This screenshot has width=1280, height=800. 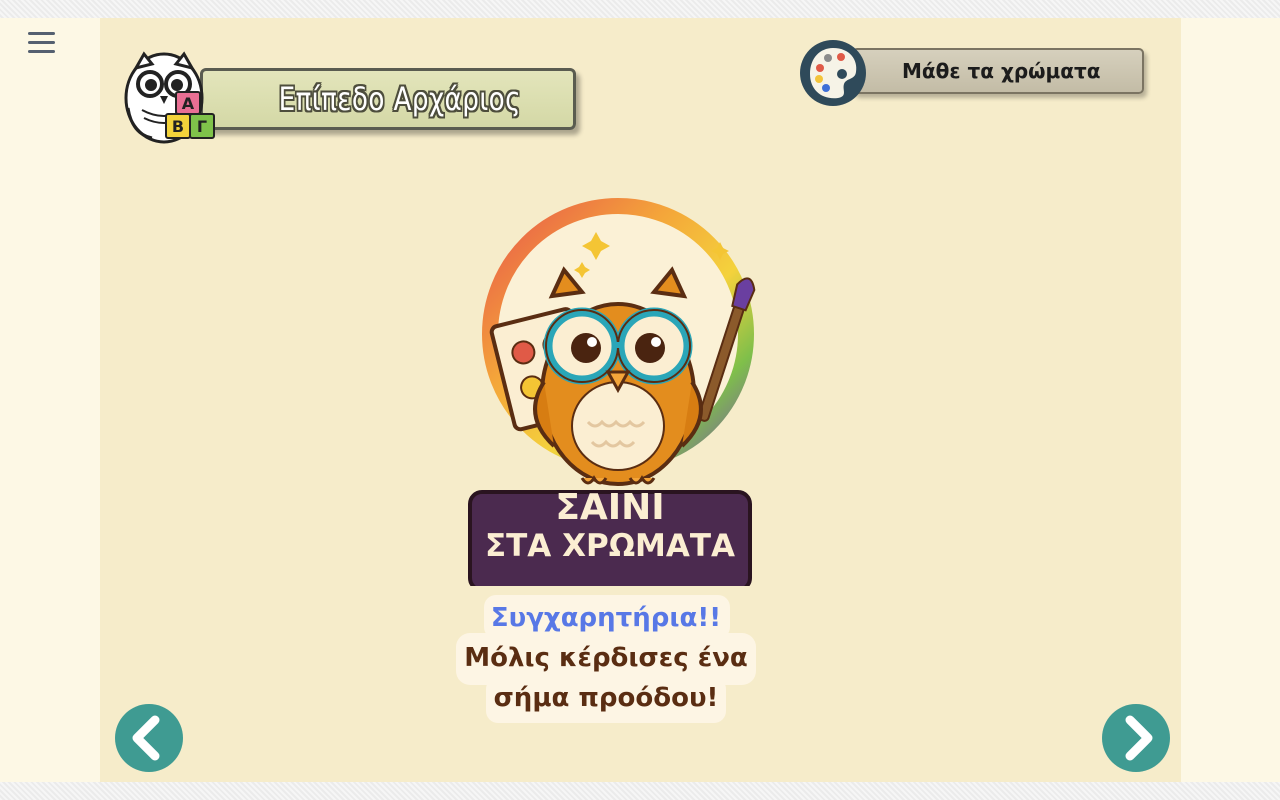 What do you see at coordinates (1139, 738) in the screenshot?
I see `chevron-right-icon` at bounding box center [1139, 738].